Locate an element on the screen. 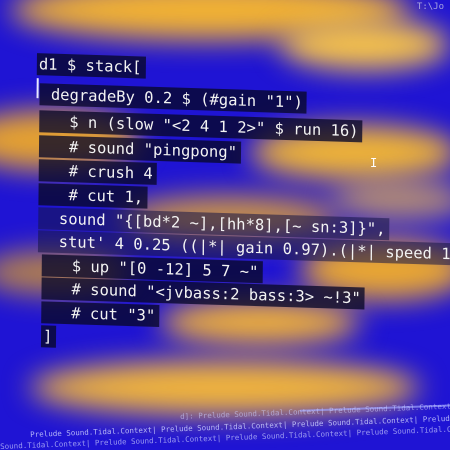 The image size is (450, 450). text-cursor is located at coordinates (37, 88).